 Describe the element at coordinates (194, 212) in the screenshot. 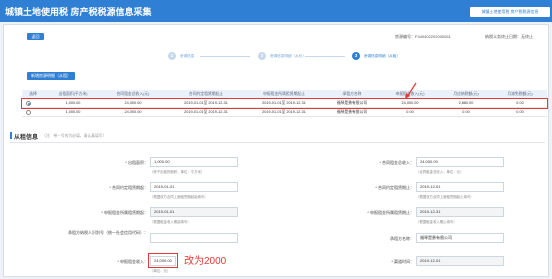

I see `decl-start-field: 2019-01-01` at that location.